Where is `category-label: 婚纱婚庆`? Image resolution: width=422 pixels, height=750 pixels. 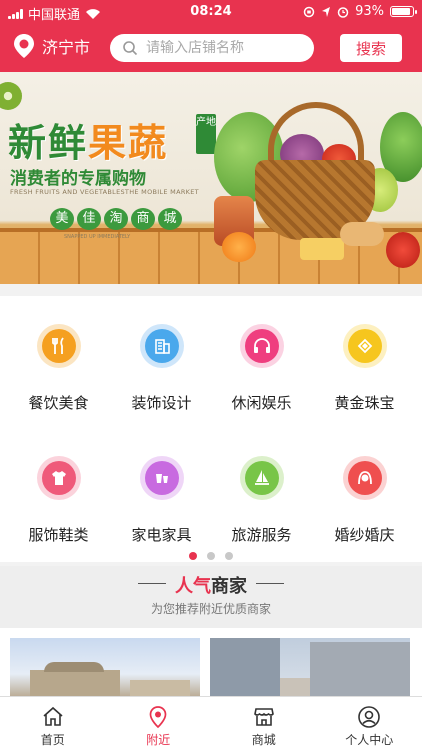 category-label: 婚纱婚庆 is located at coordinates (364, 535).